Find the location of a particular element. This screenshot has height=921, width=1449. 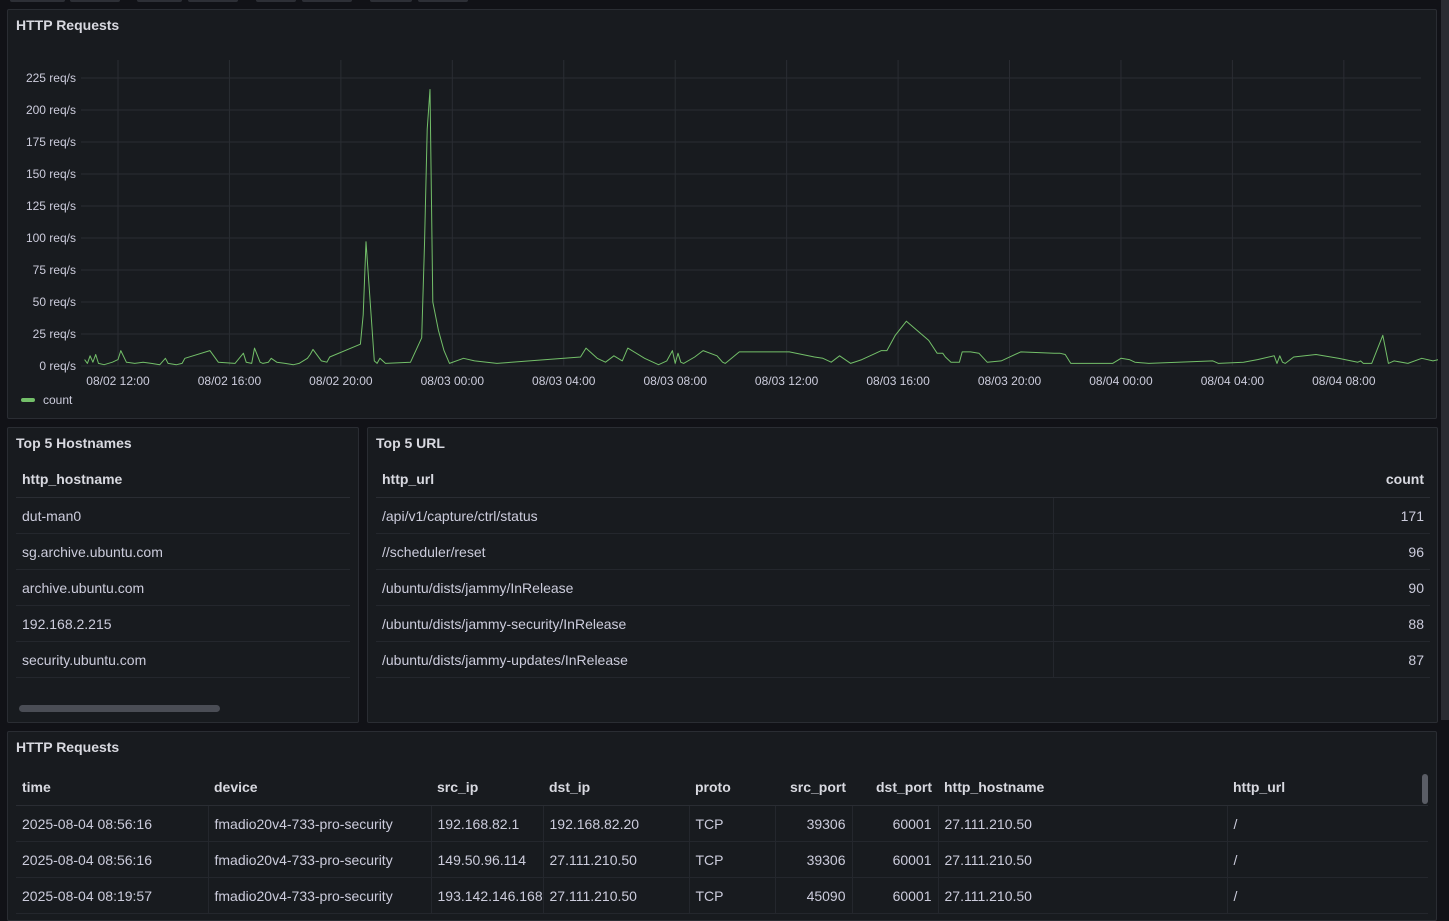

x-tick-label: 08/04 00:00 is located at coordinates (1121, 381).